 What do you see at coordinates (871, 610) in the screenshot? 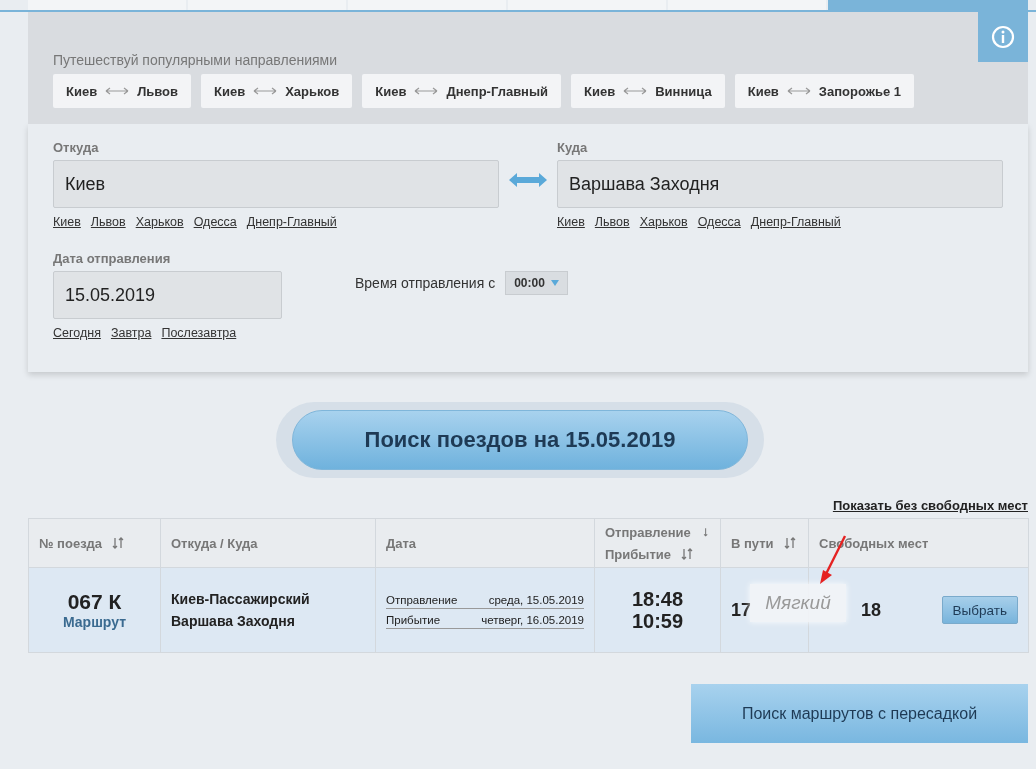
I see `seat-count: 18` at bounding box center [871, 610].